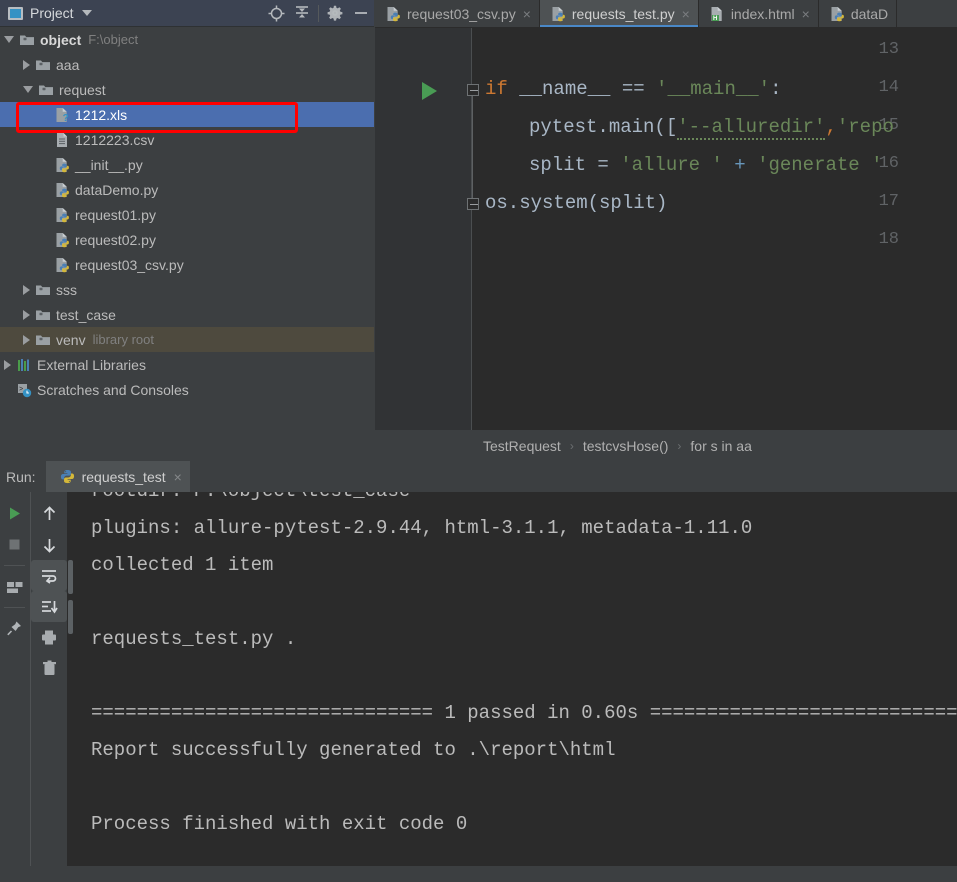 Image resolution: width=957 pixels, height=882 pixels. I want to click on tree-item-init-py: __init__.py, so click(187, 164).